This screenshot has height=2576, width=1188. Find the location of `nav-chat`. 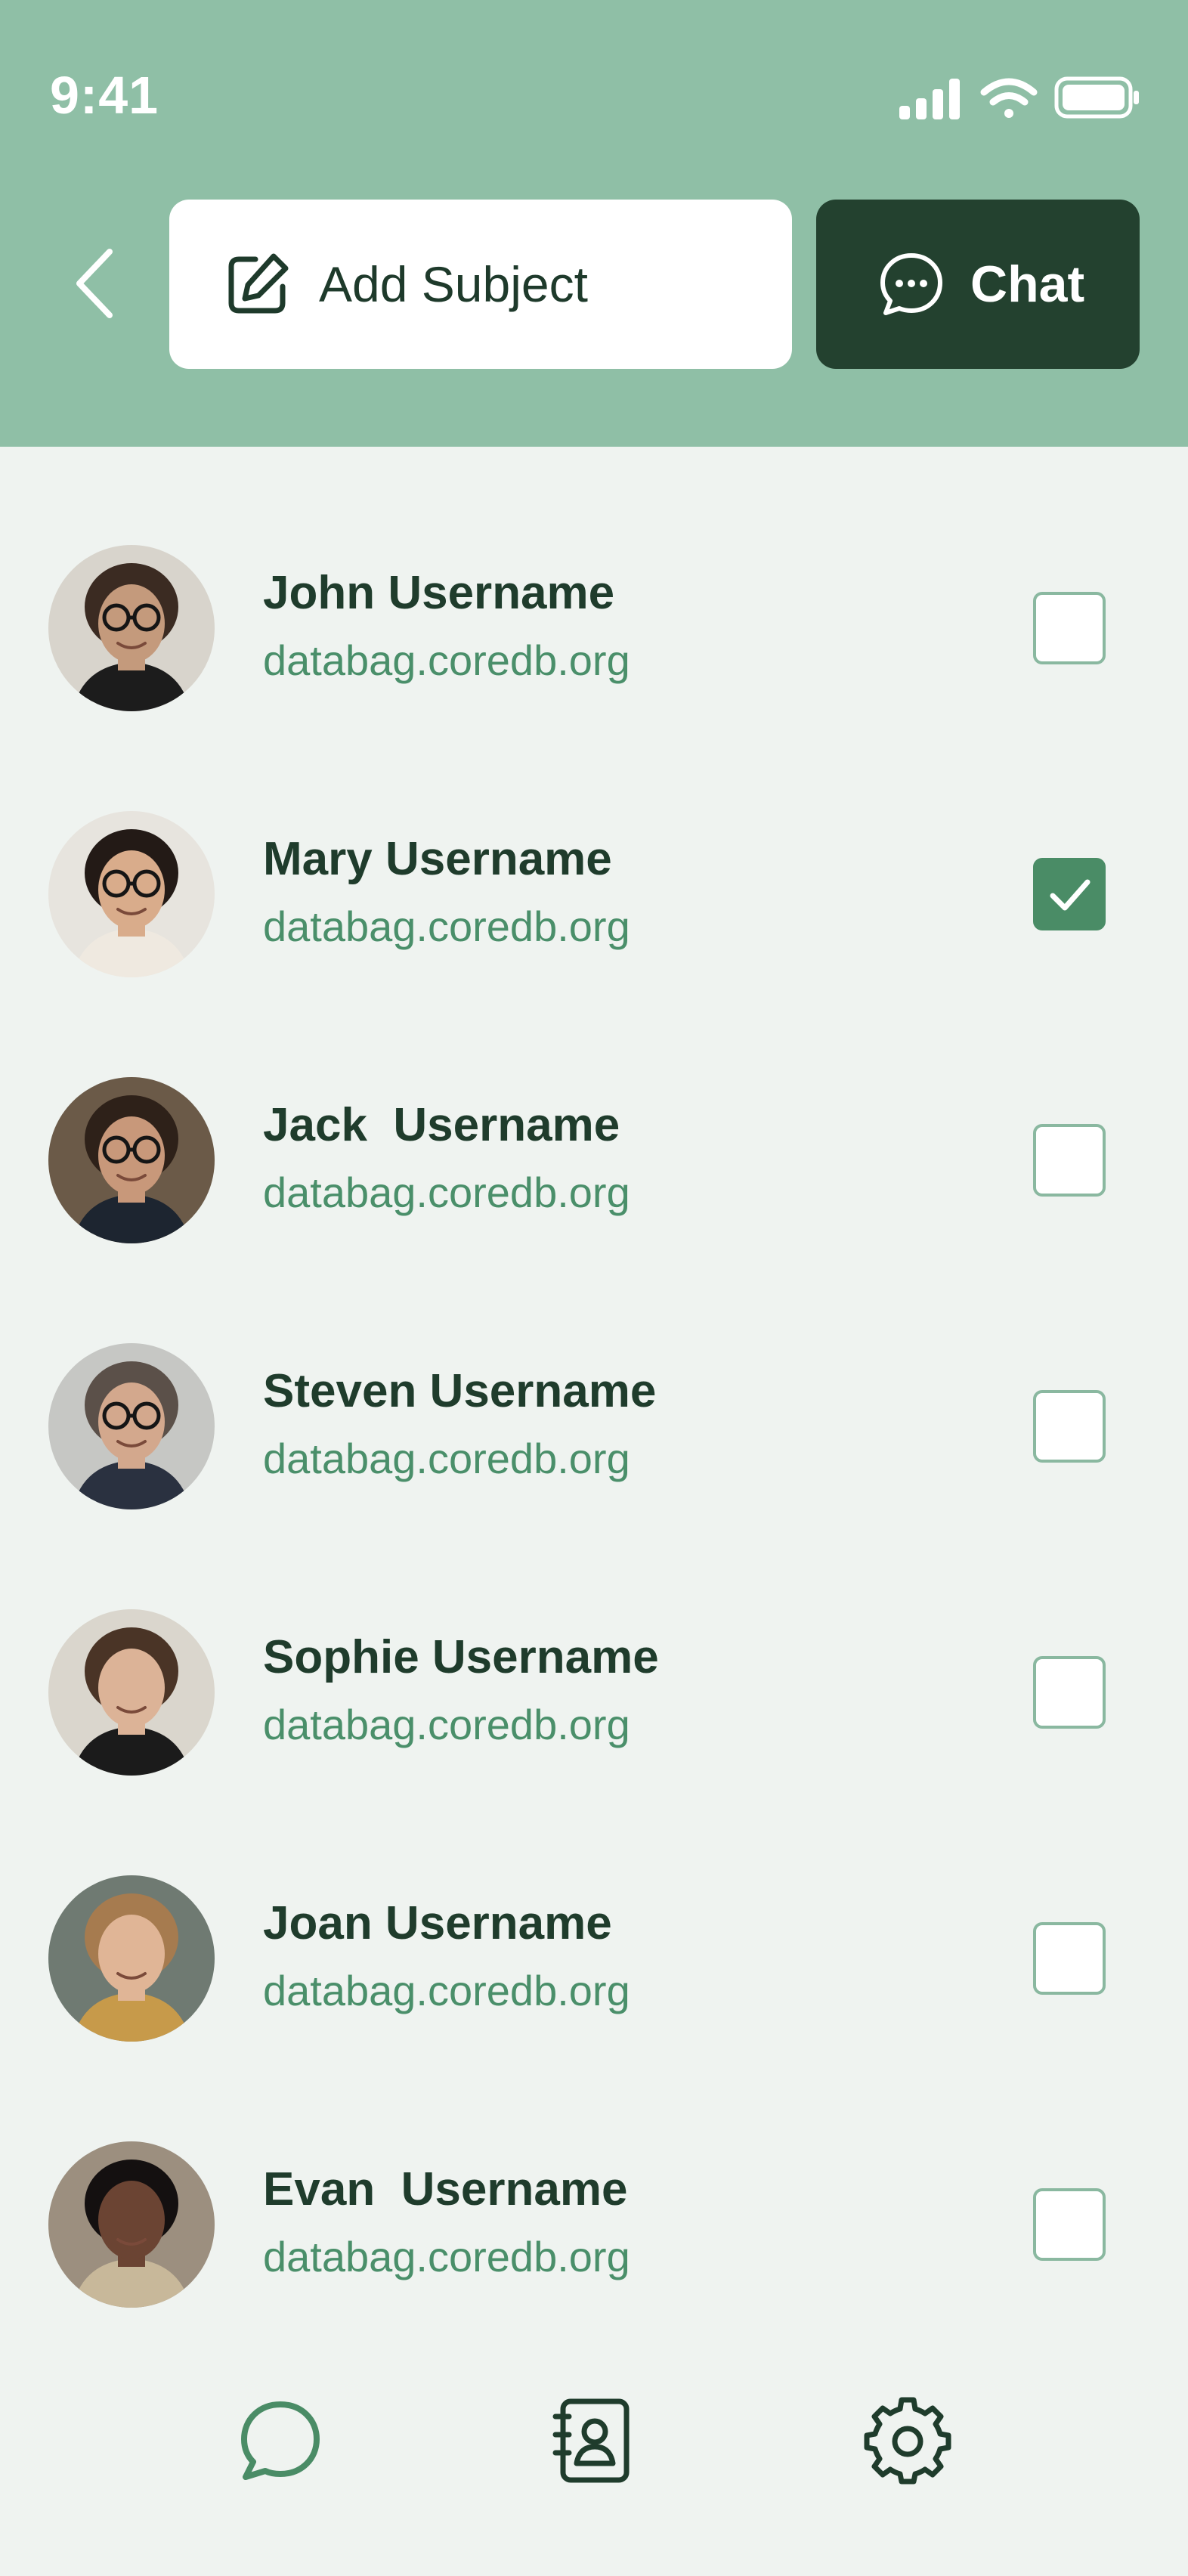

nav-chat is located at coordinates (280, 2441).